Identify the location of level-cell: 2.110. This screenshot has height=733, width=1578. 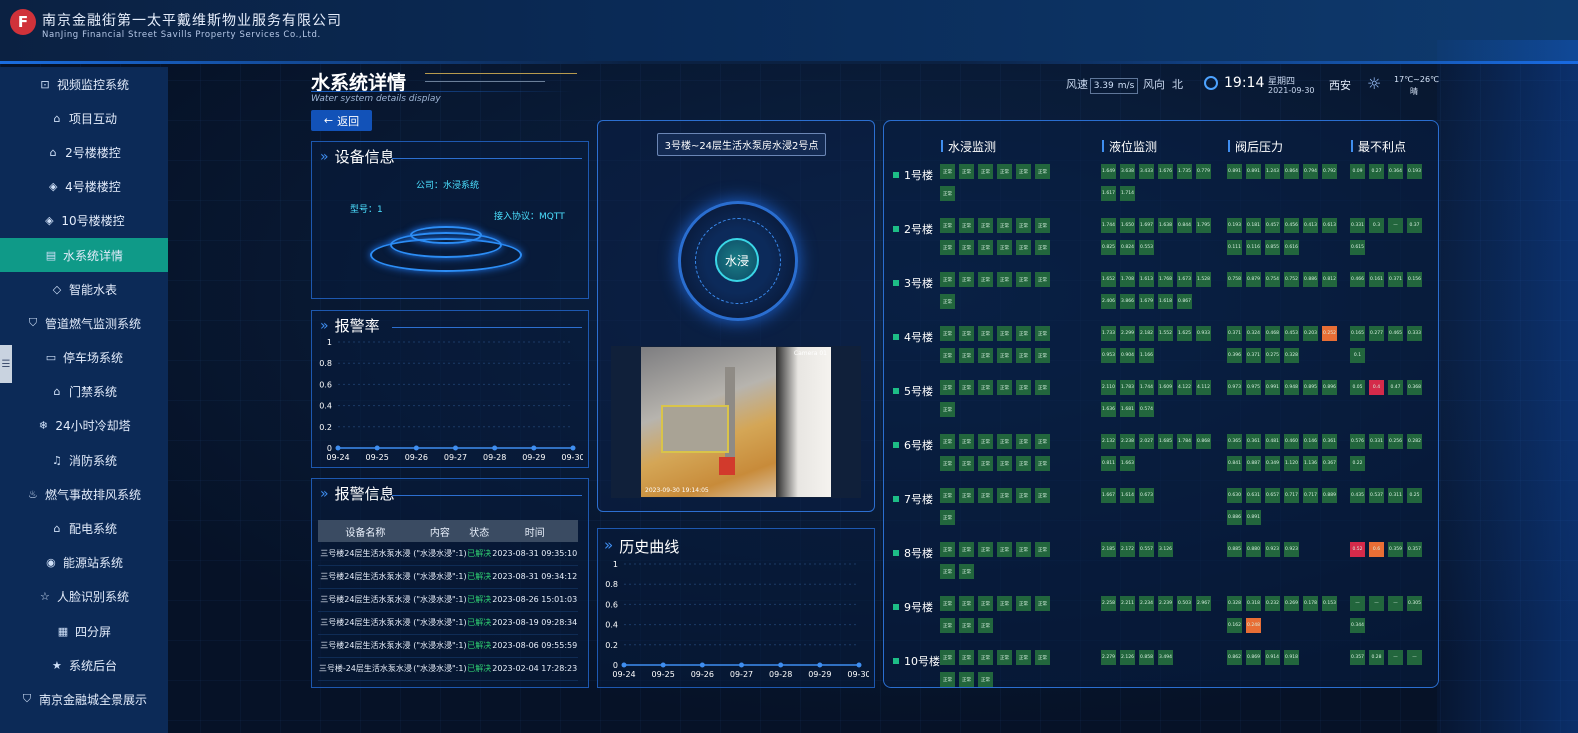
(1108, 387).